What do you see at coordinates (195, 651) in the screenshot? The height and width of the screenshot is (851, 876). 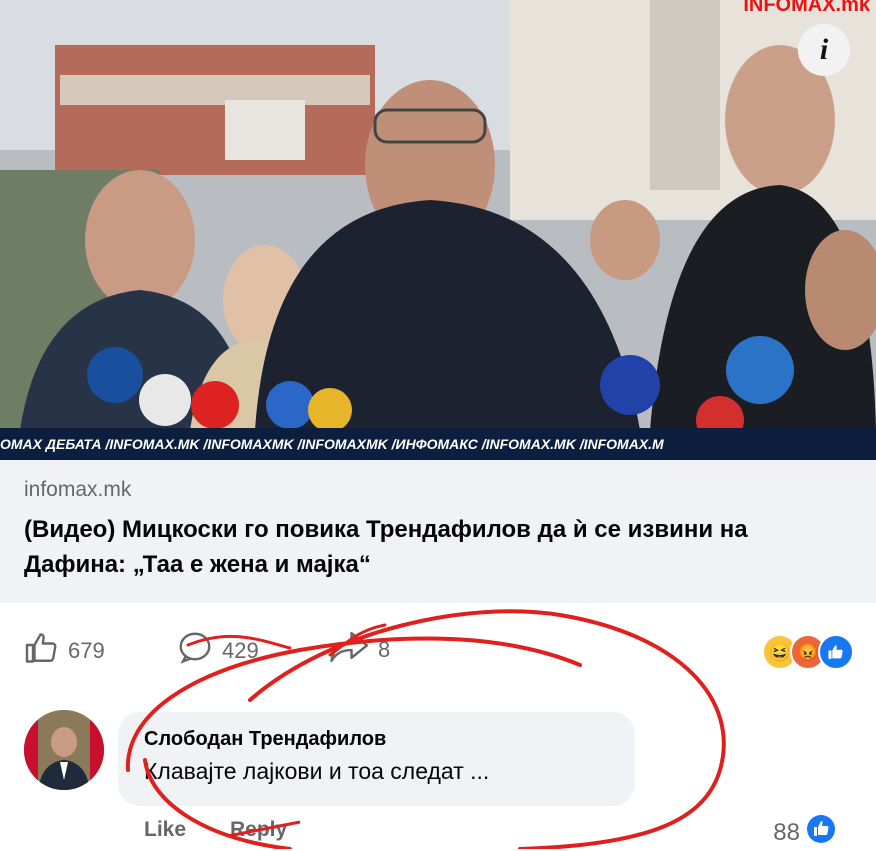 I see `comment-bubble-icon` at bounding box center [195, 651].